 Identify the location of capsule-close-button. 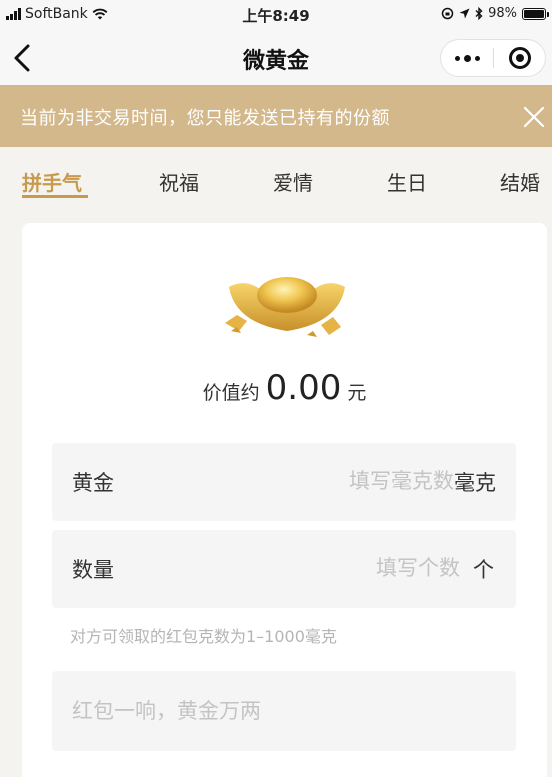
(519, 58).